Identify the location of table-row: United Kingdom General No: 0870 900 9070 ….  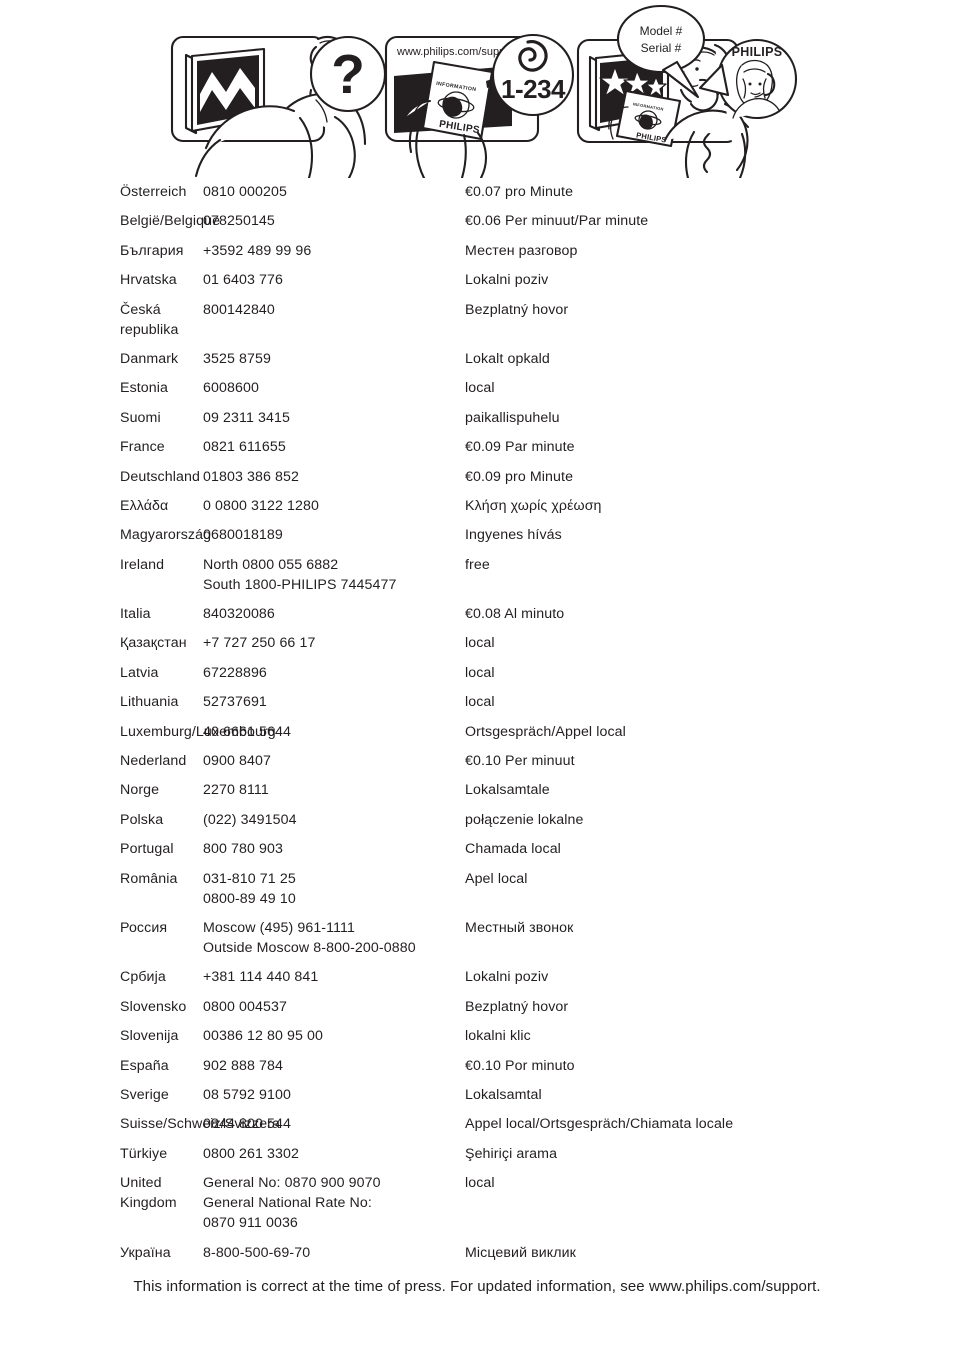
(477, 1203).